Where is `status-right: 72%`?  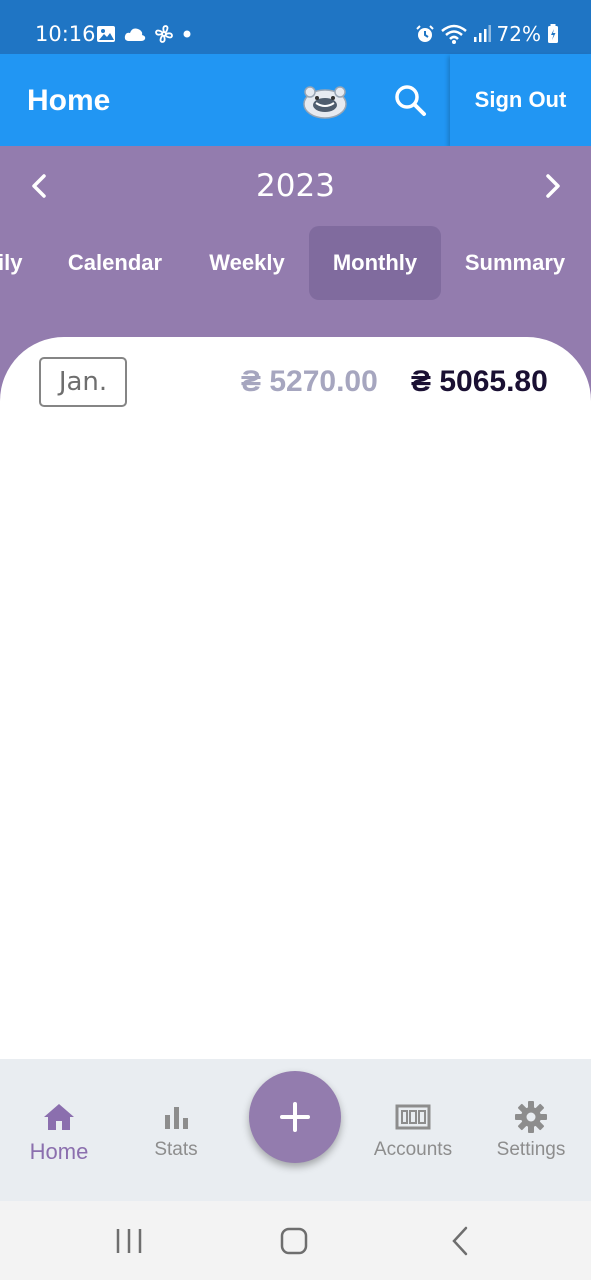
status-right: 72% is located at coordinates (487, 34).